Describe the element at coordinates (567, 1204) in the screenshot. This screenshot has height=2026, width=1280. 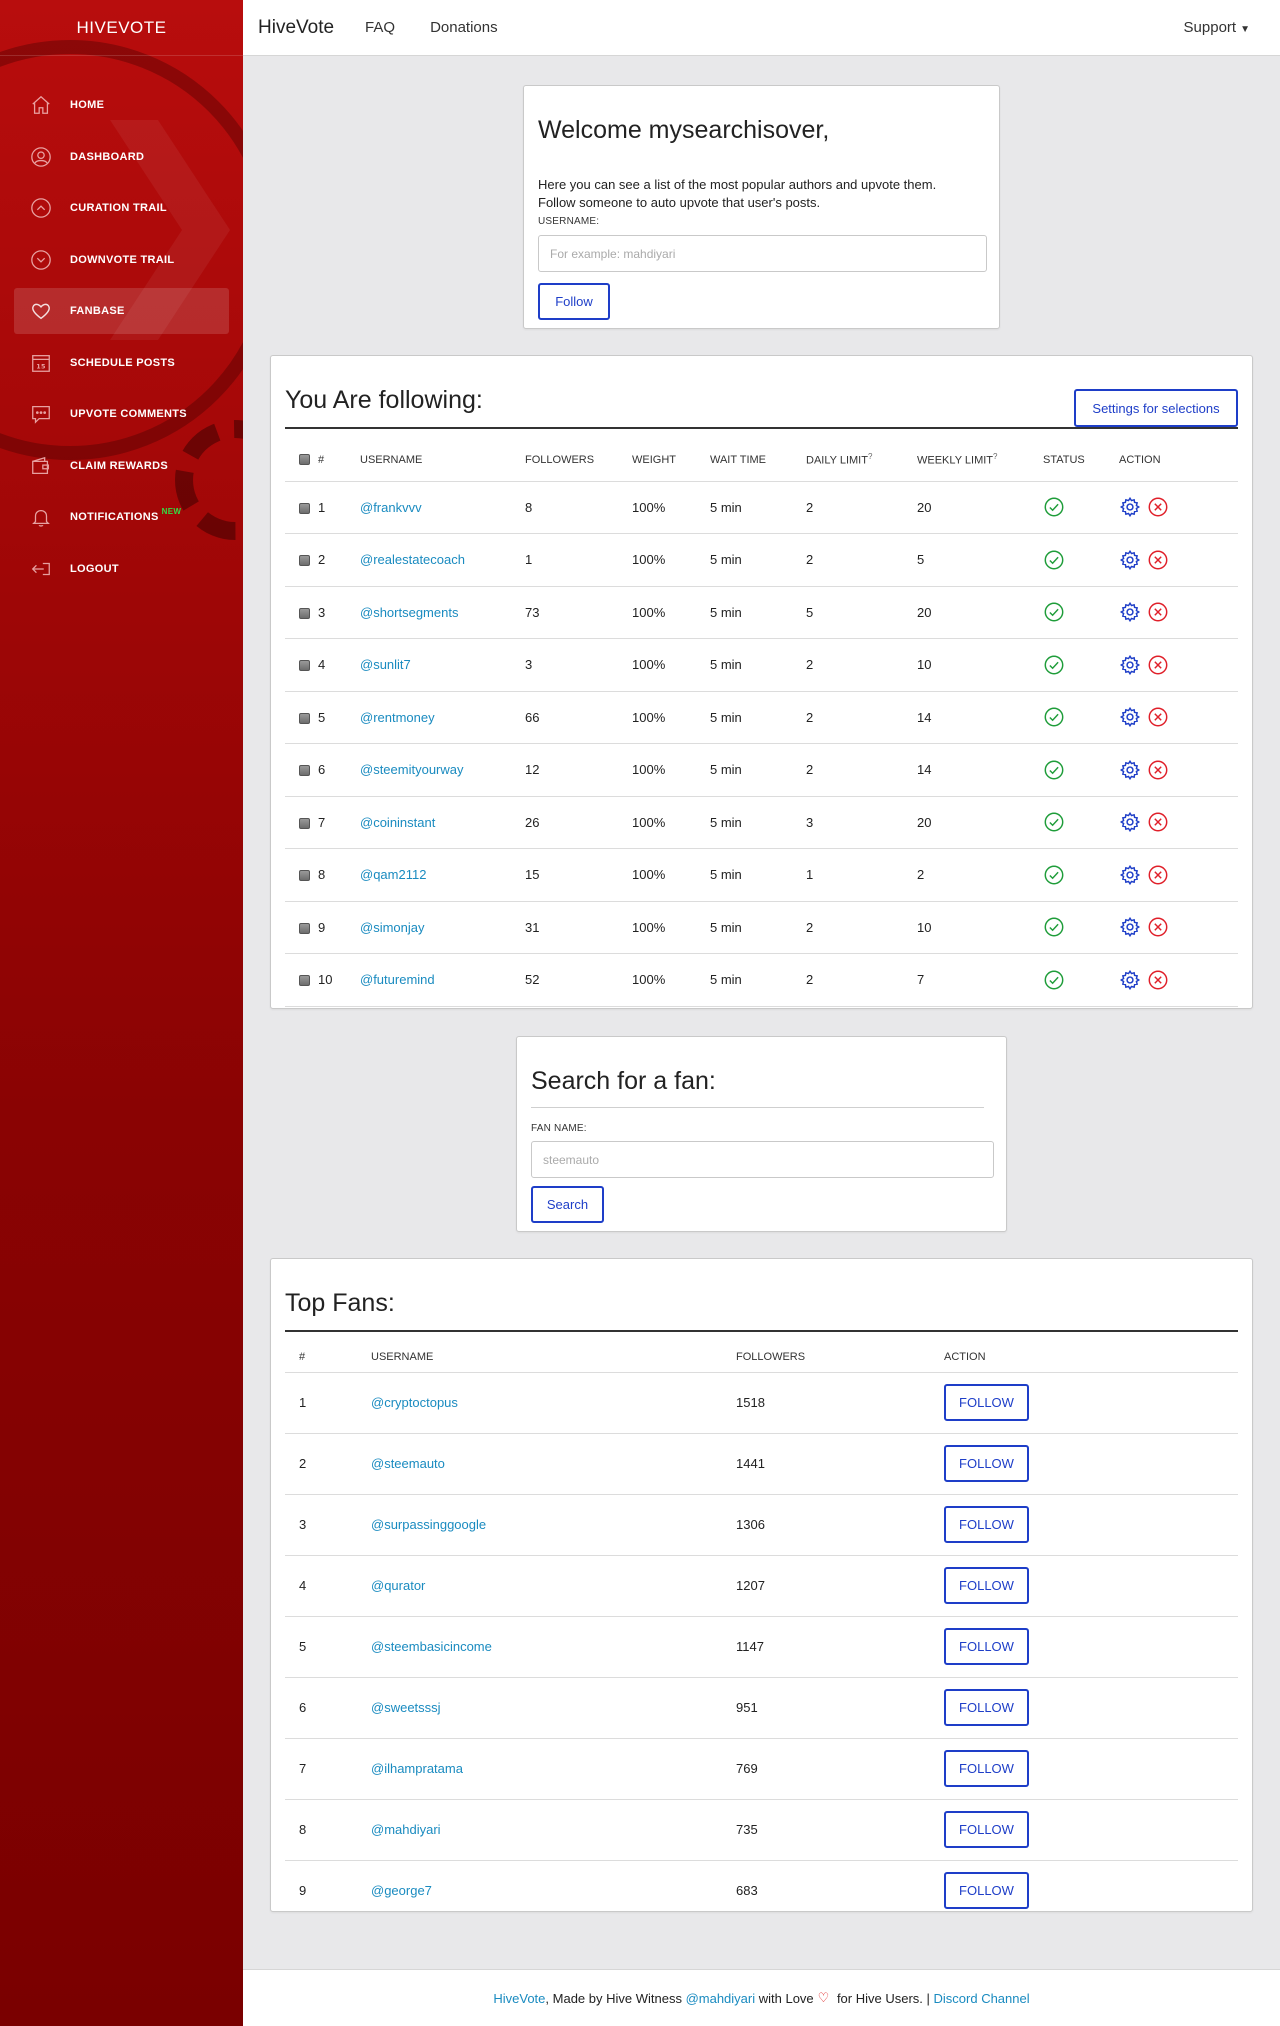
I see `search-button: Search` at that location.